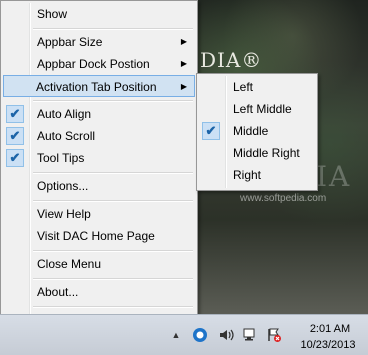 The image size is (368, 355). I want to click on menu-item-auto-align: ✔ Auto Align, so click(99, 114).